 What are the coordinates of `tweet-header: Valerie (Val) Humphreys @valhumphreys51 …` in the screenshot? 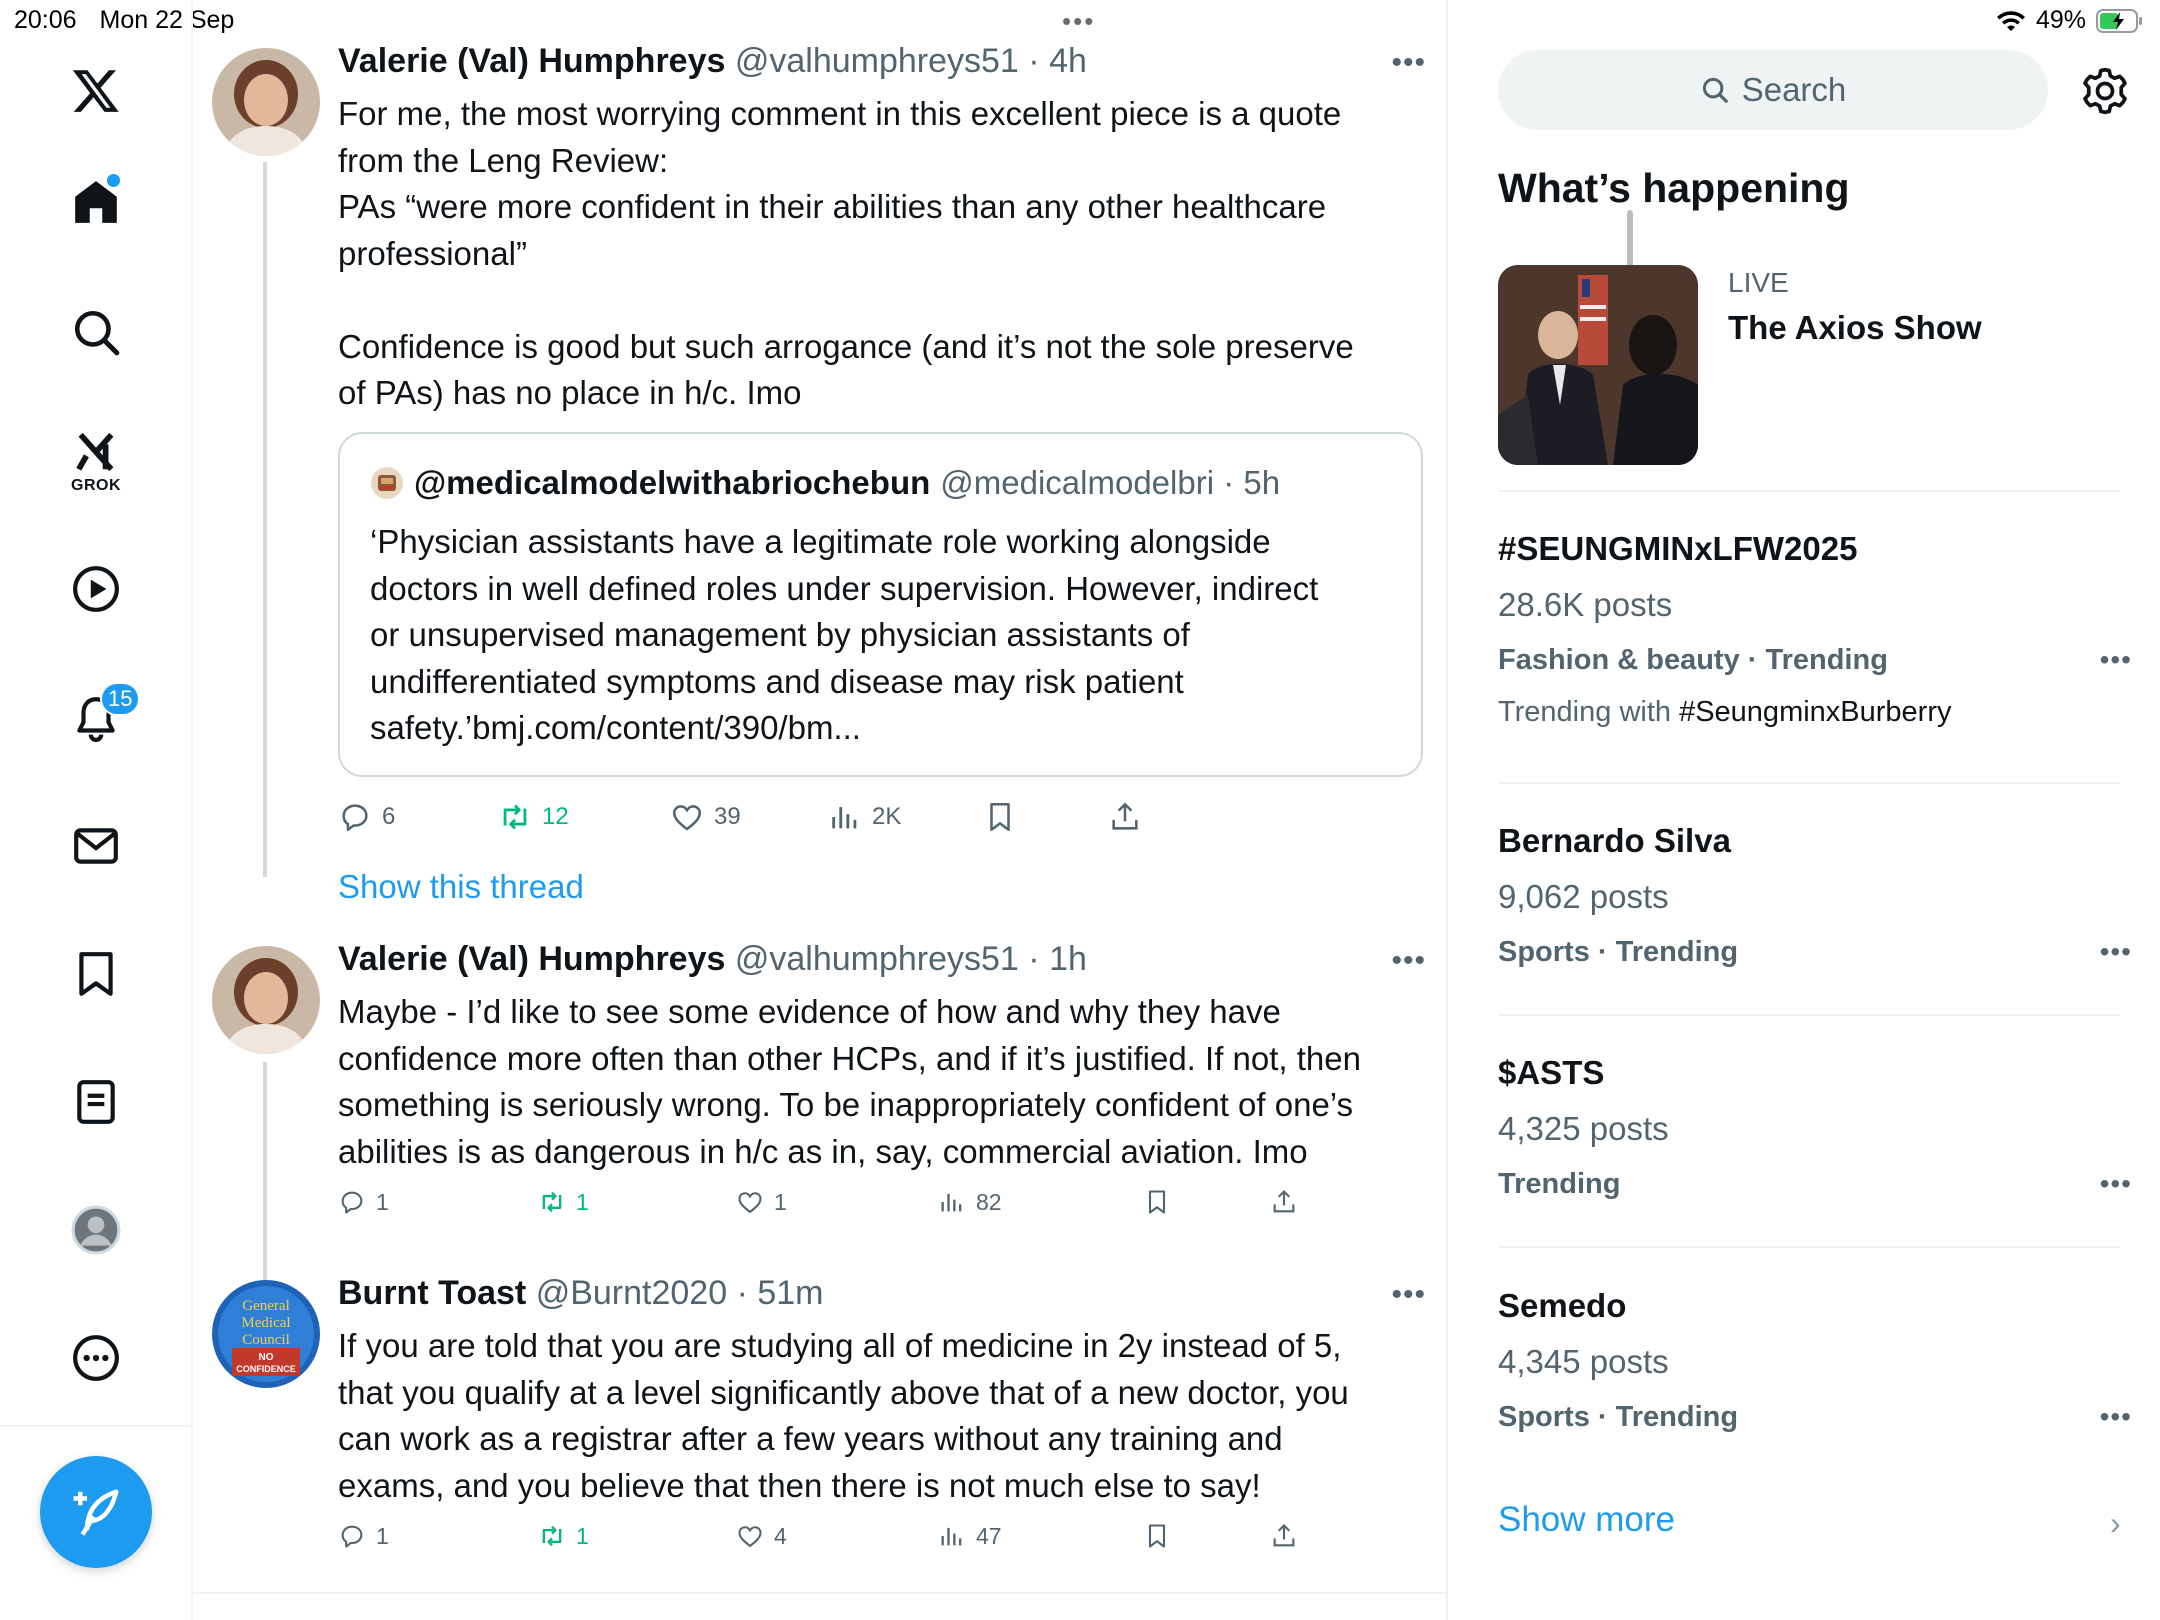 It's located at (712, 61).